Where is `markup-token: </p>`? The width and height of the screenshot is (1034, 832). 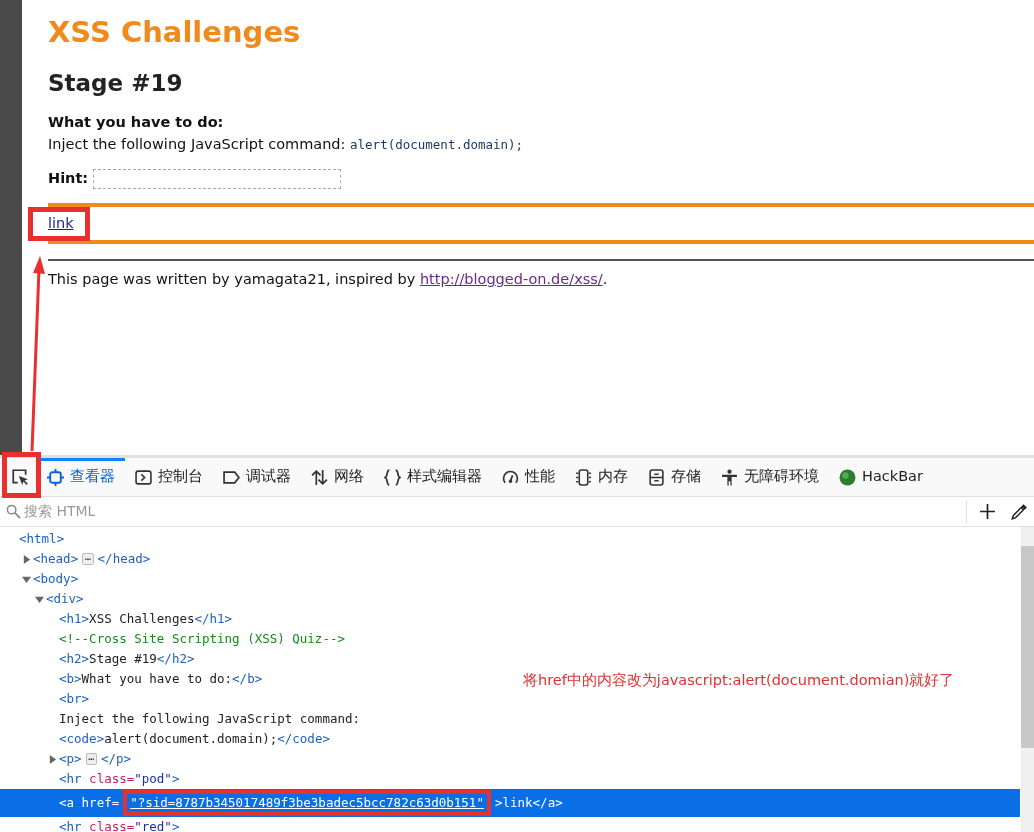 markup-token: </p> is located at coordinates (116, 758).